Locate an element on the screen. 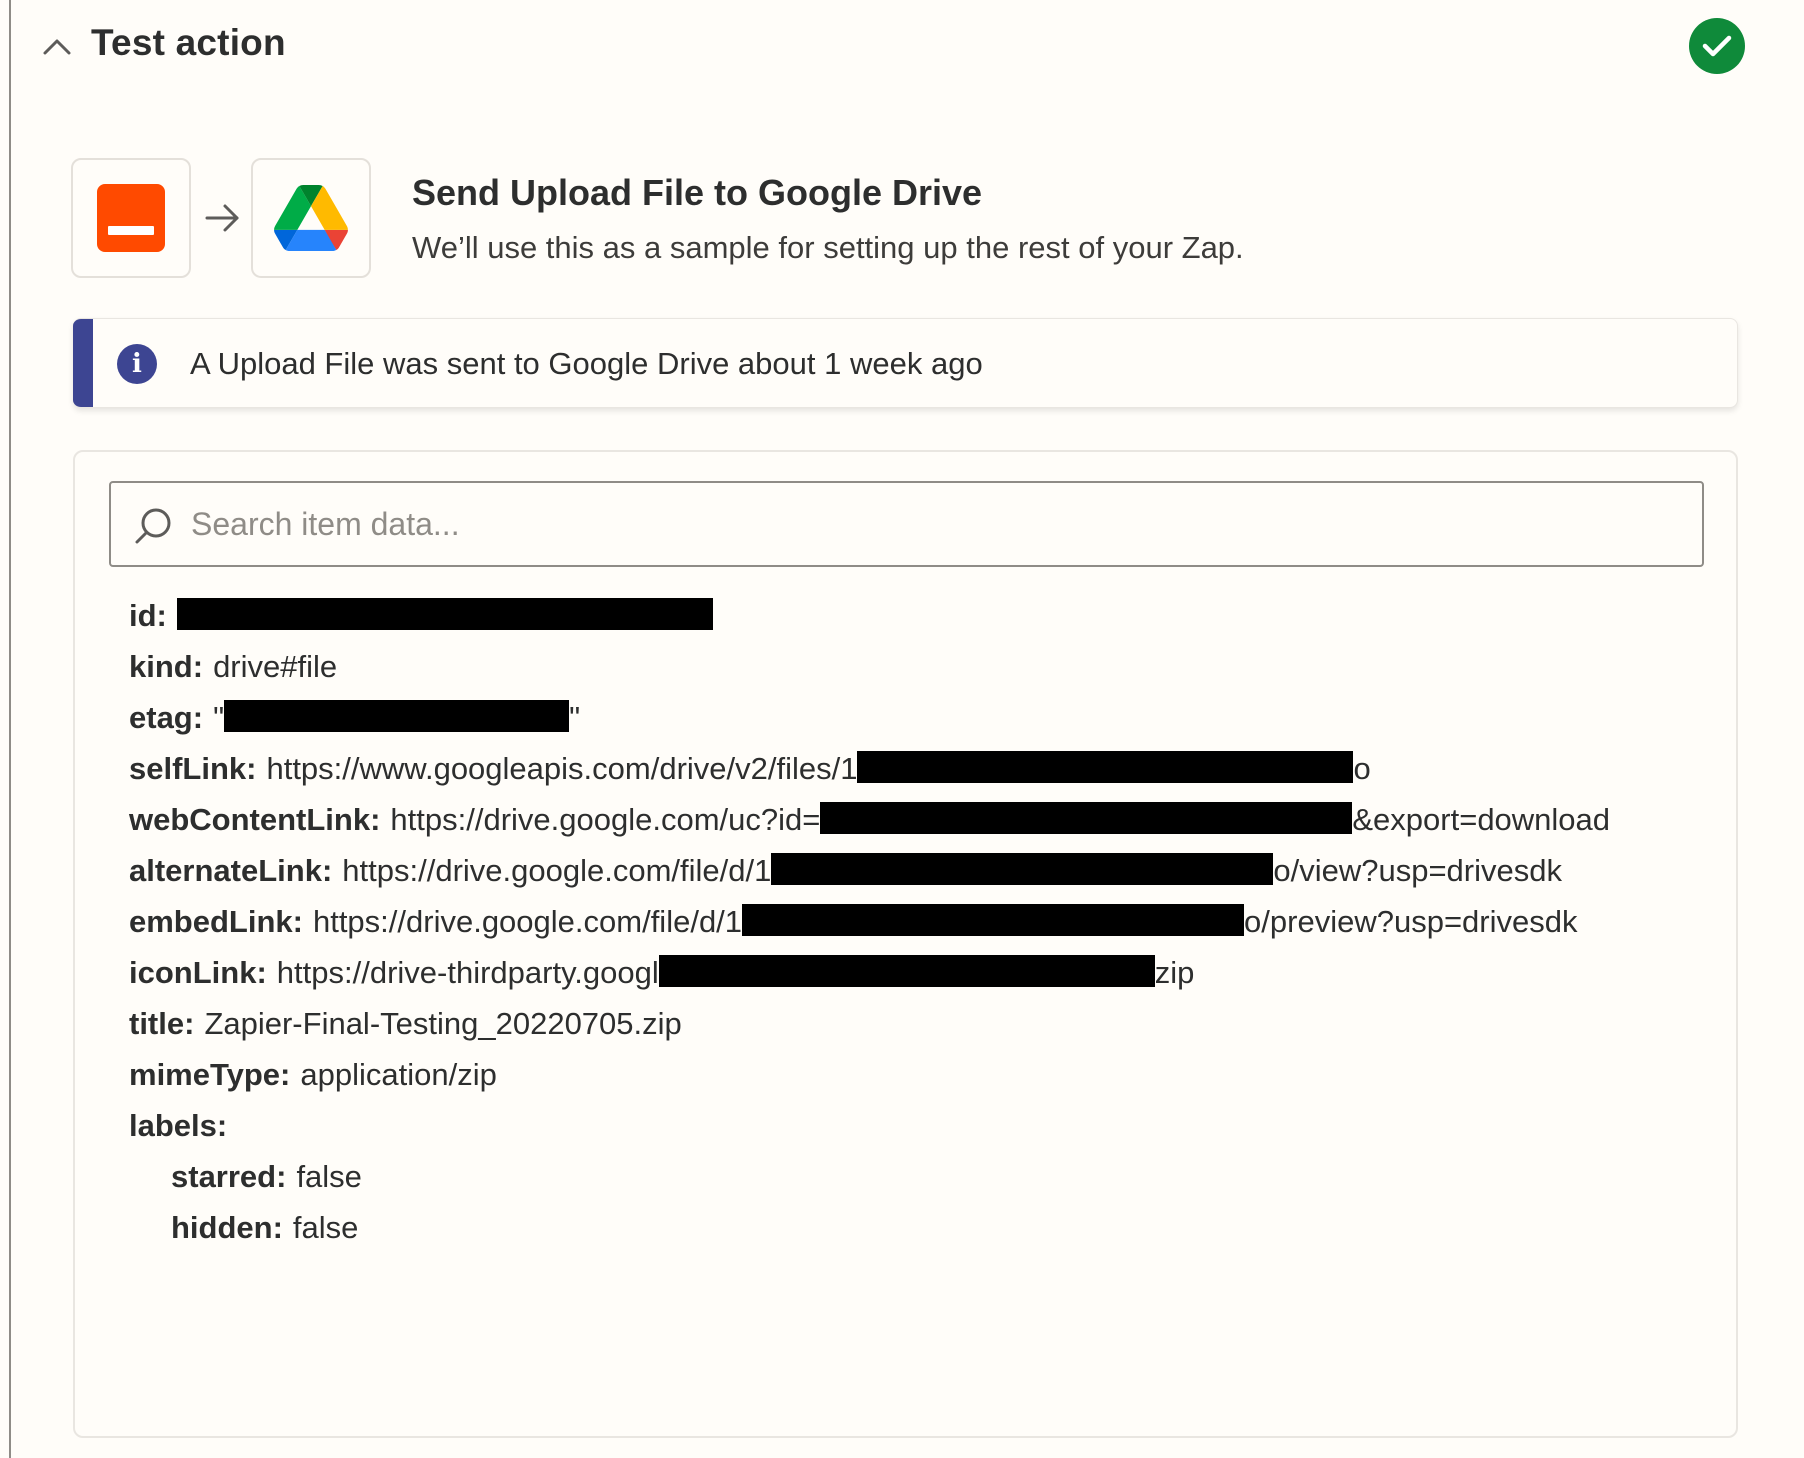 The height and width of the screenshot is (1458, 1804). field-key: title: is located at coordinates (162, 1023).